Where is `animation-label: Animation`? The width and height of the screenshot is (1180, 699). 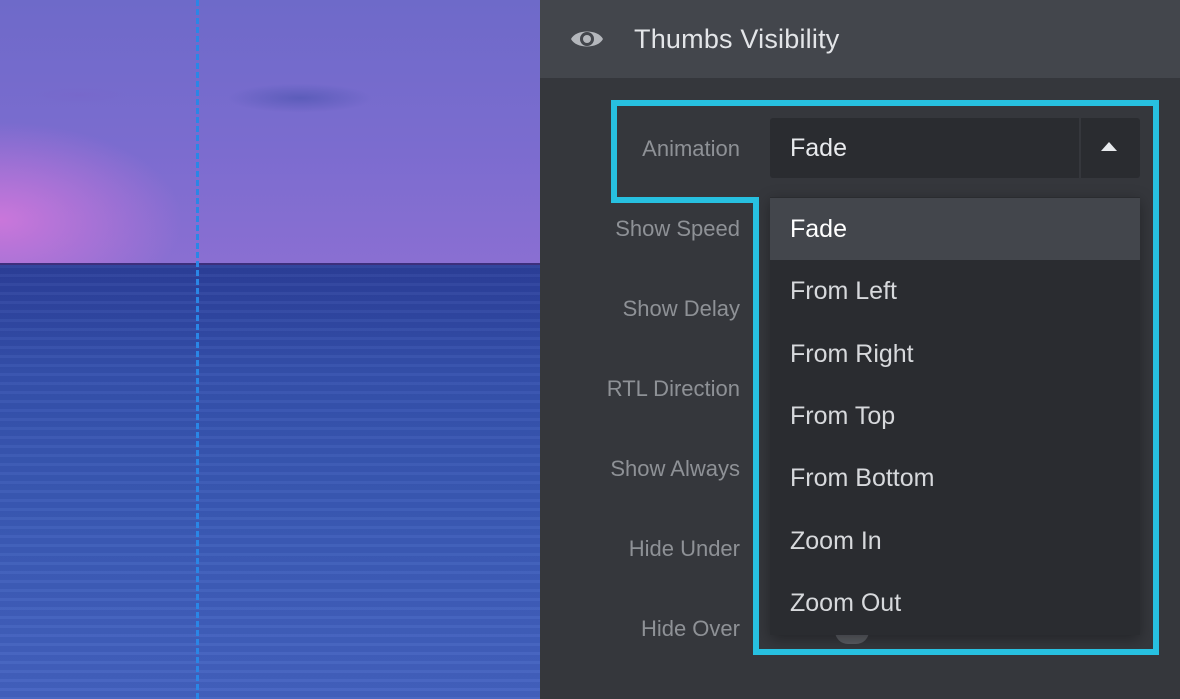
animation-label: Animation is located at coordinates (691, 148).